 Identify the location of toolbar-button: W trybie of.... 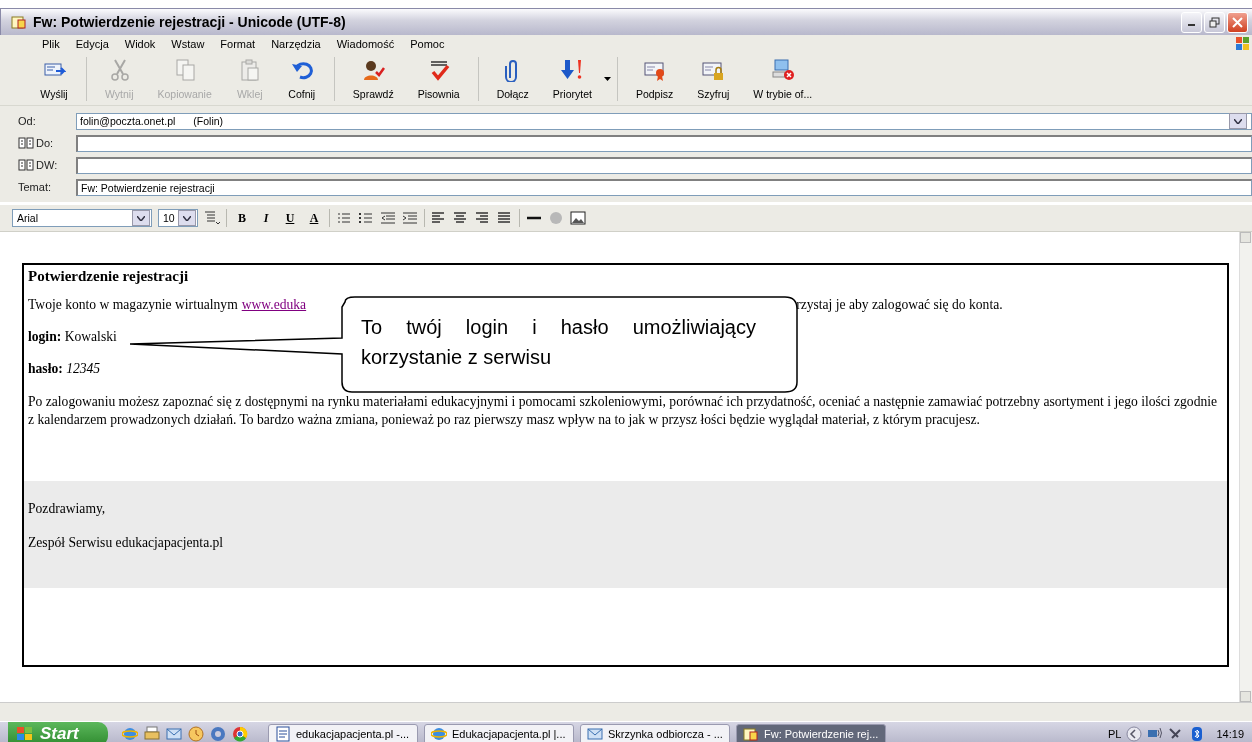
(783, 79).